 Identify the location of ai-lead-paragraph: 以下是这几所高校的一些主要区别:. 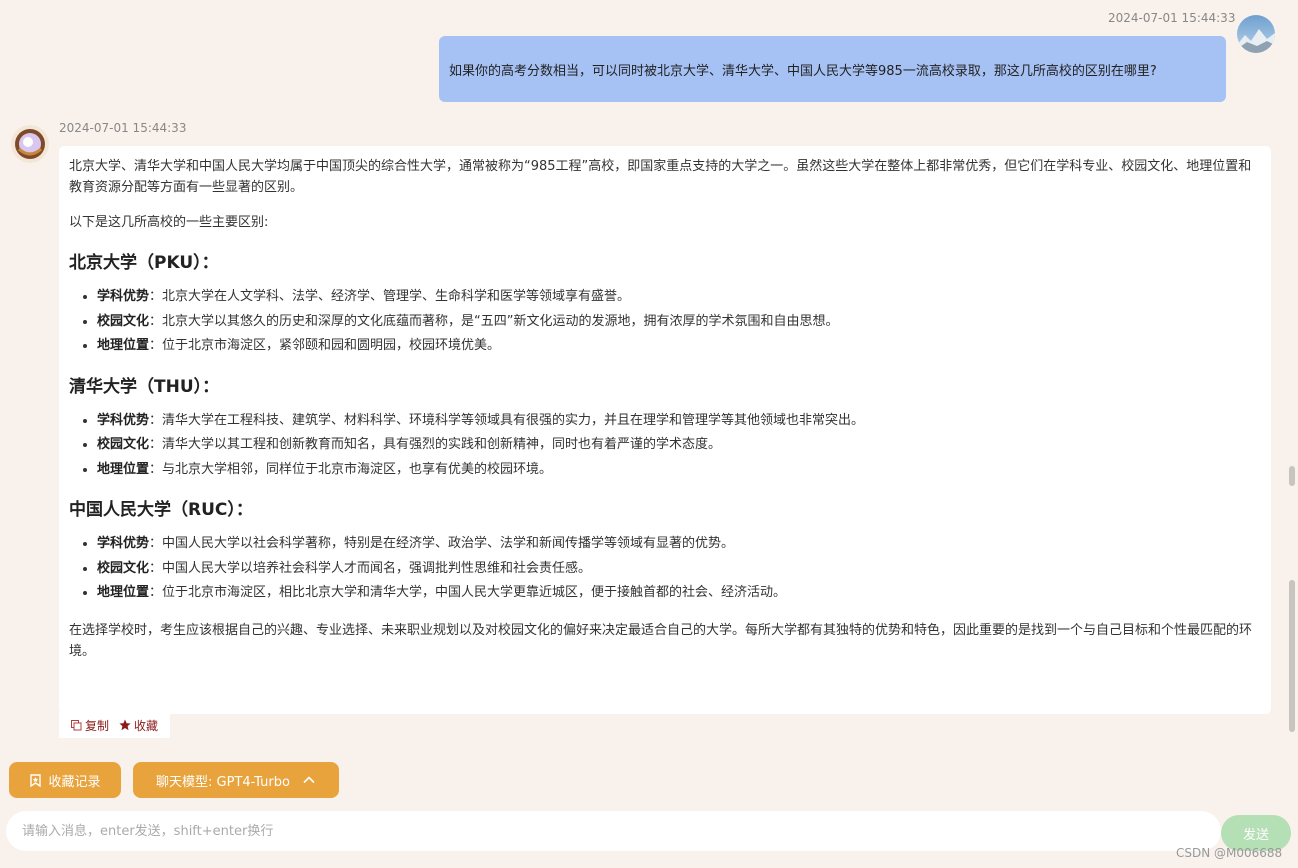
(169, 222).